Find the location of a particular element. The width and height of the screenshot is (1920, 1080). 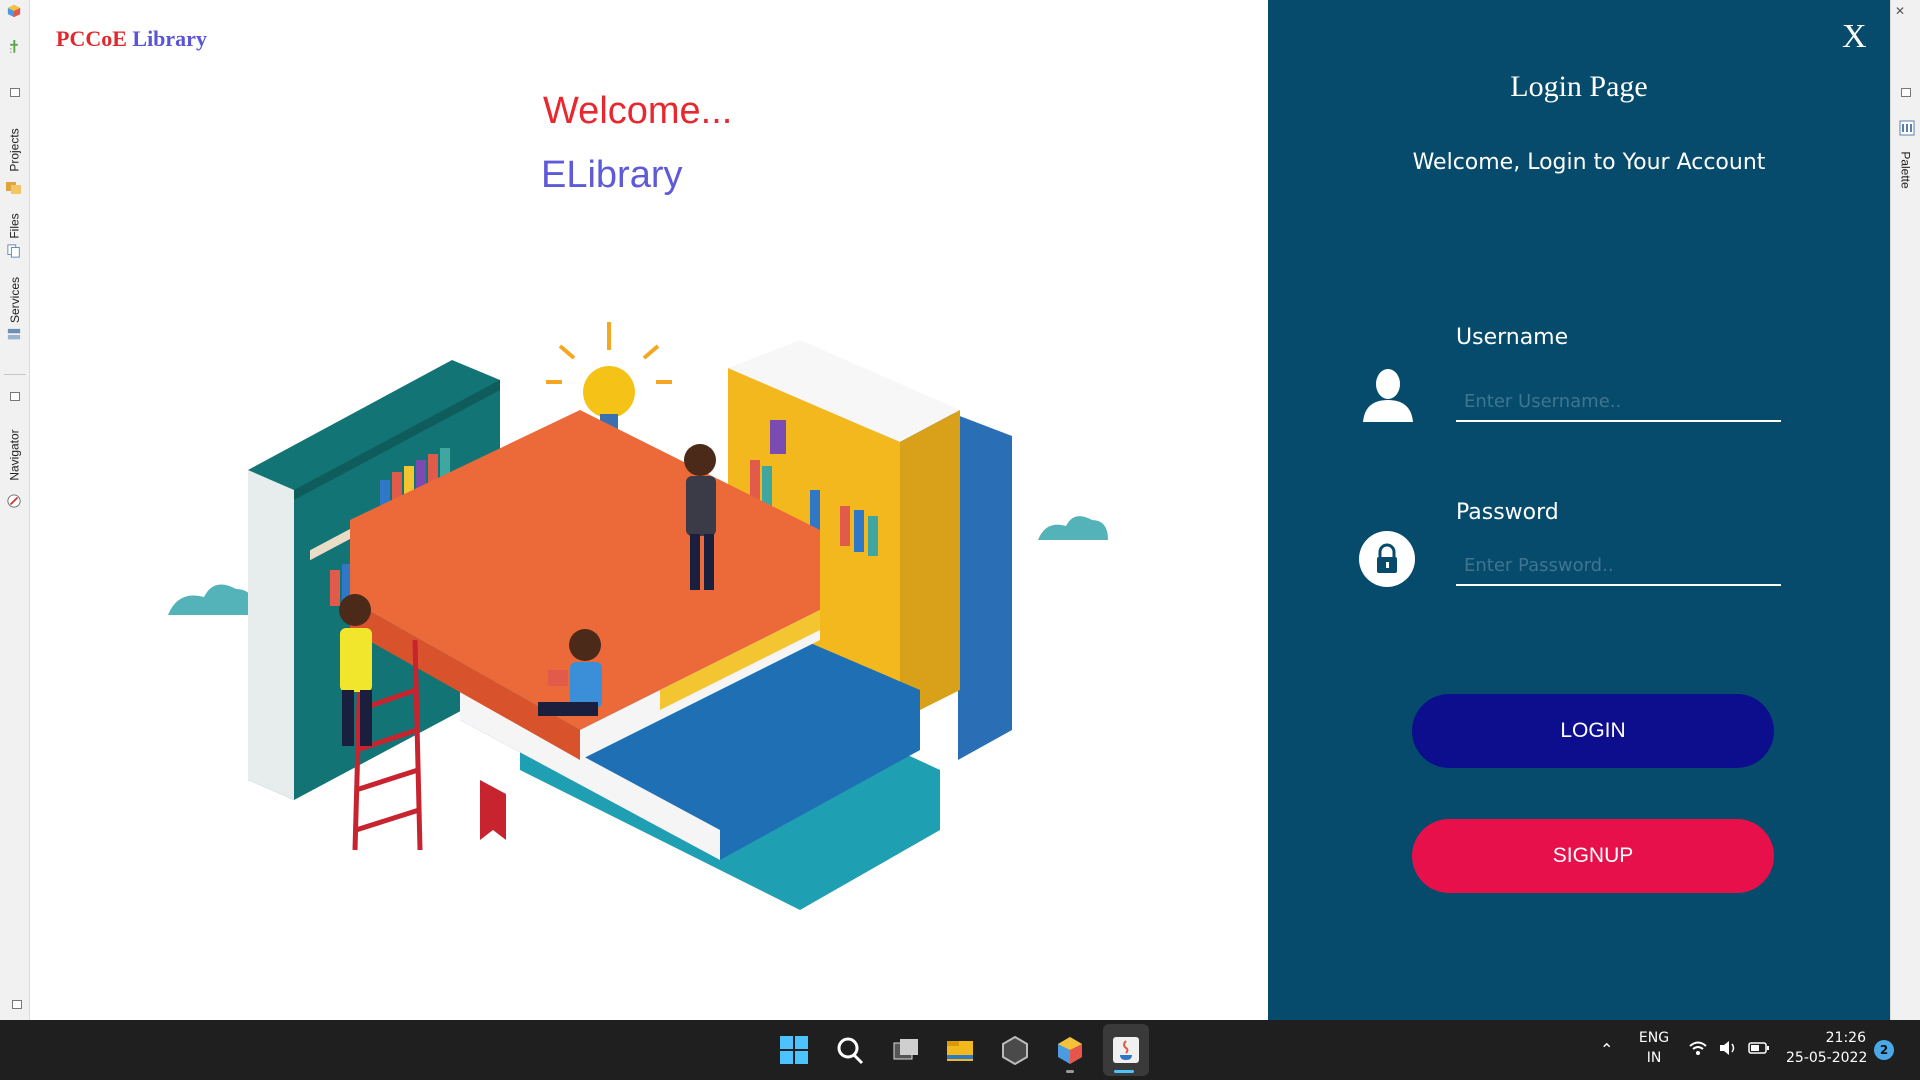

password-input is located at coordinates (1618, 566).